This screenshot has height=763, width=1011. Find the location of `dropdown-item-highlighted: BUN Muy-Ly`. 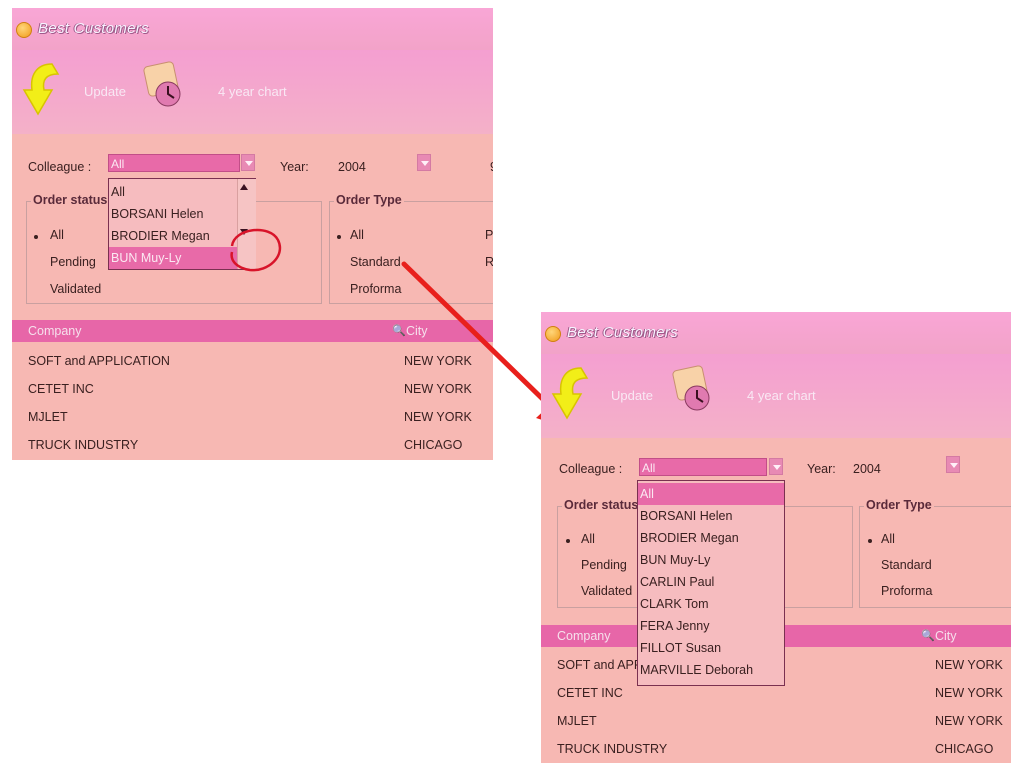

dropdown-item-highlighted: BUN Muy-Ly is located at coordinates (173, 258).